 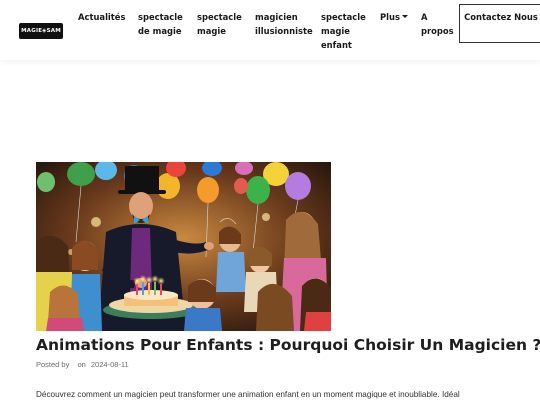 I want to click on nav-item-label: spectacle magie enfant, so click(x=343, y=31).